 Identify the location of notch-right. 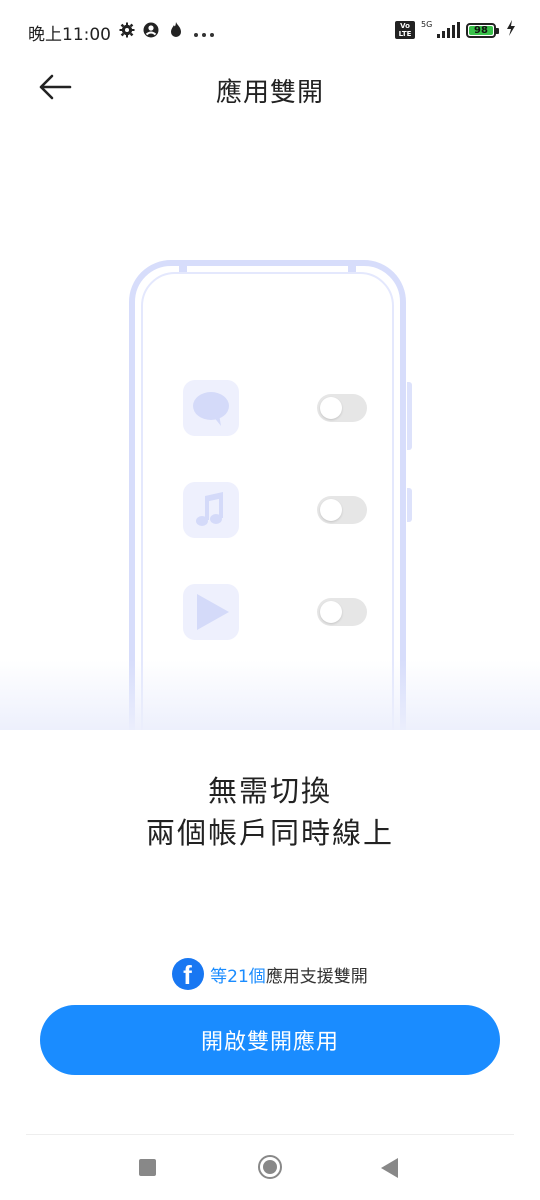
(352, 266).